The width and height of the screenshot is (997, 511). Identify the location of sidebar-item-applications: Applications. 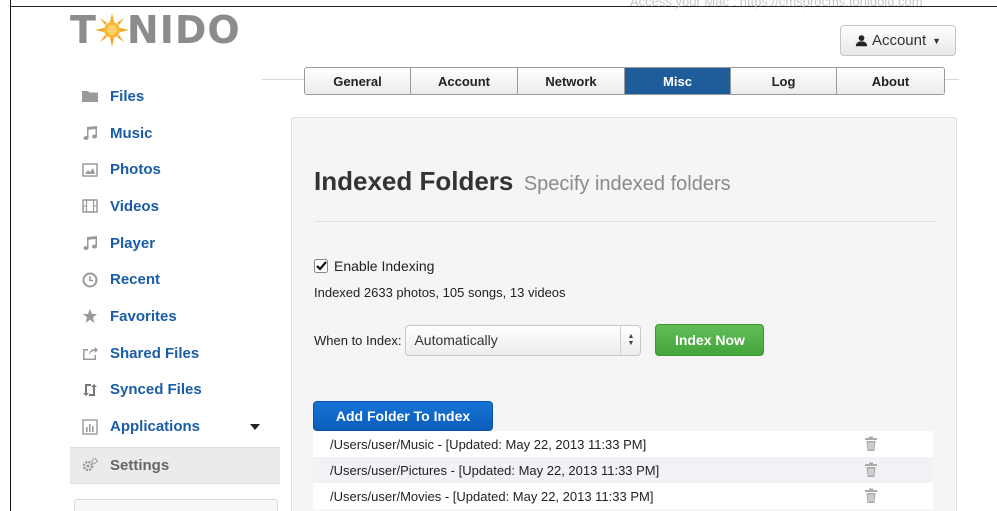
(175, 426).